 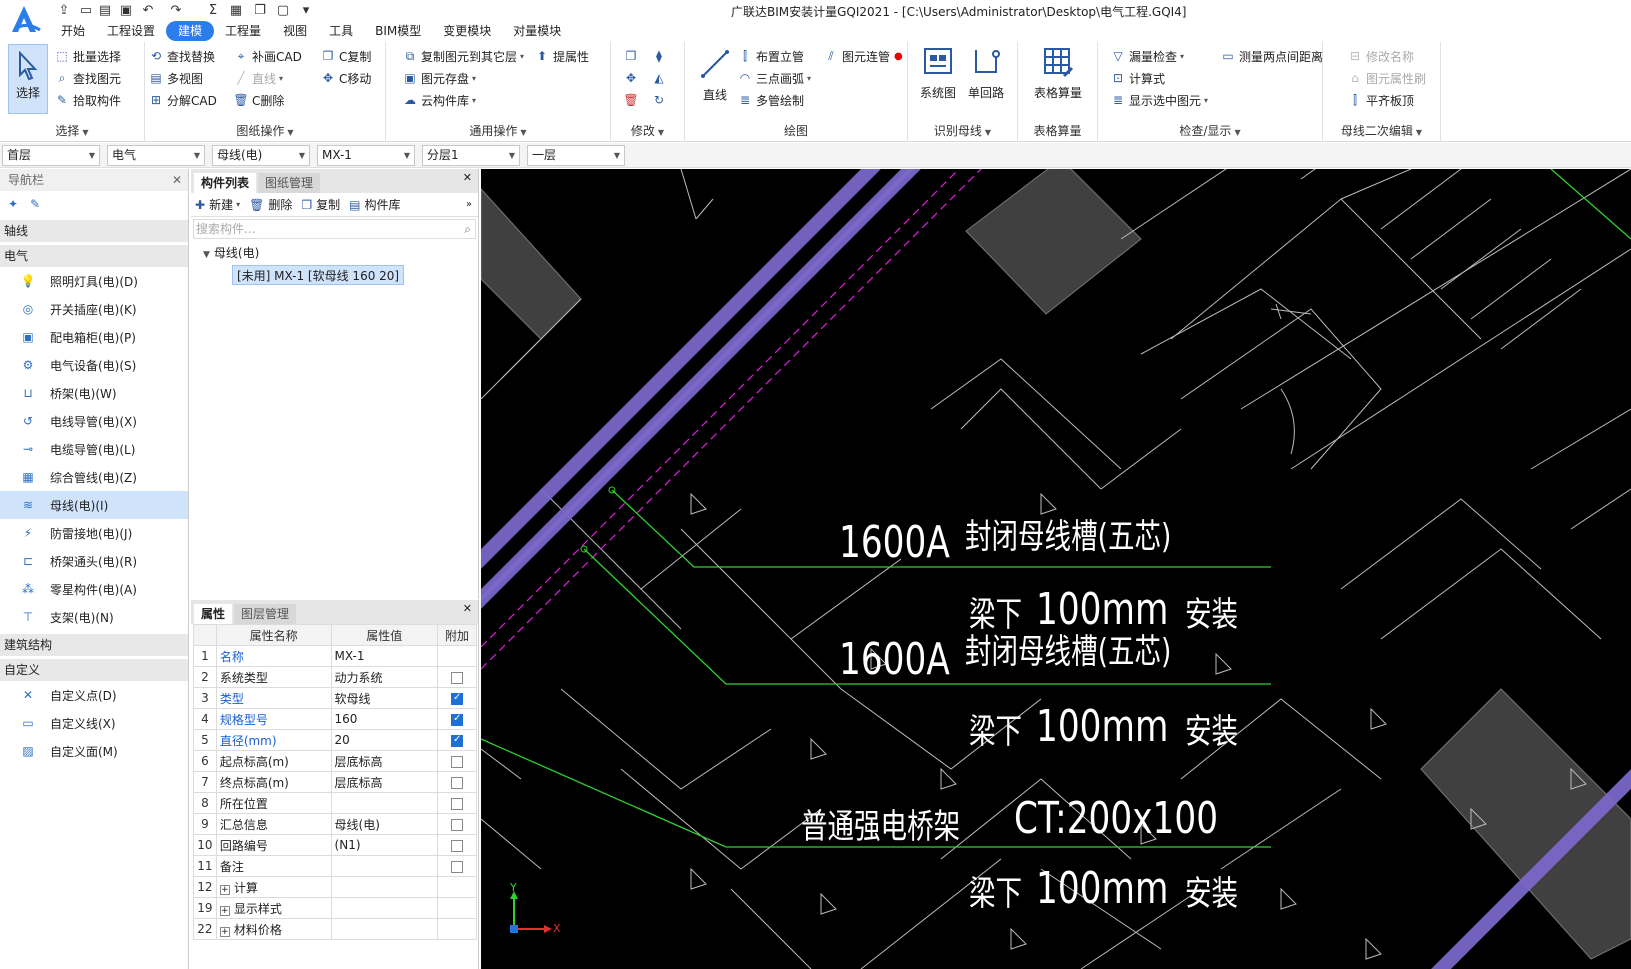 What do you see at coordinates (576, 155) in the screenshot?
I see `level-select: 一层 ▼` at bounding box center [576, 155].